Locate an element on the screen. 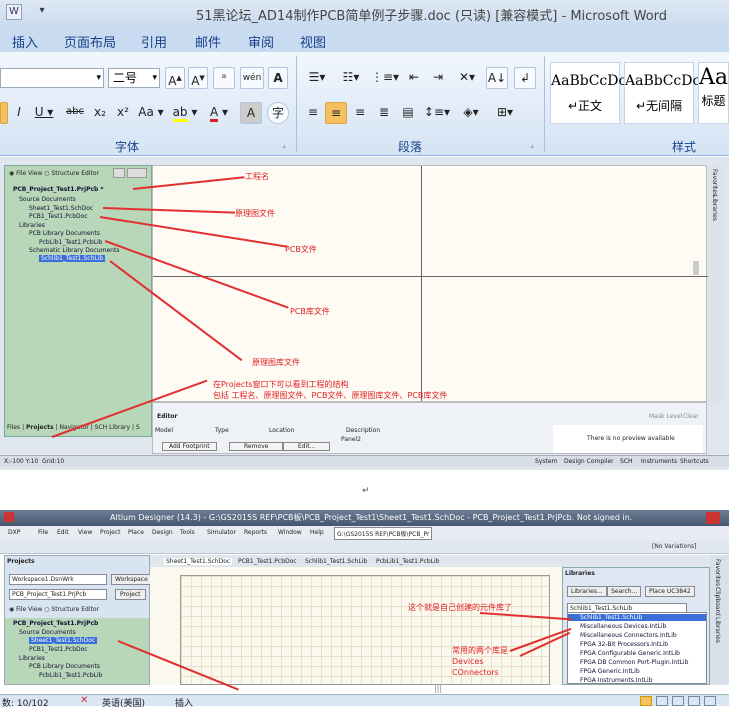 The height and width of the screenshot is (709, 729). side-tab-libraries-2: Libraries is located at coordinates (717, 630).